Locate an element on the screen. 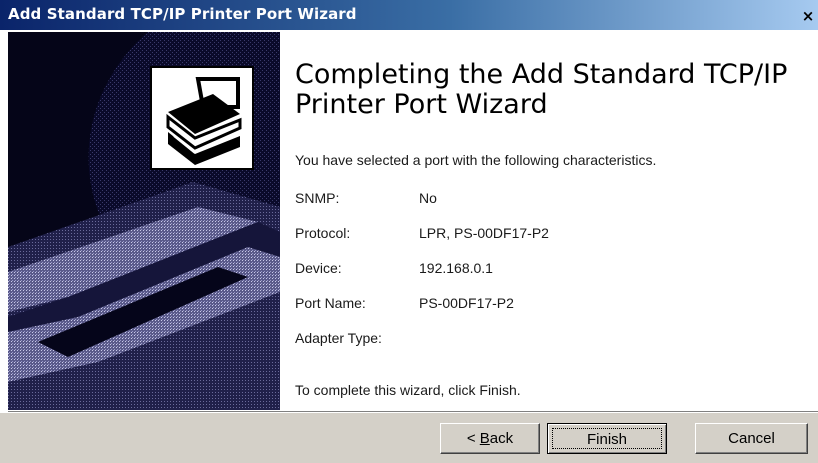  finish-button-label: Finish is located at coordinates (607, 438).